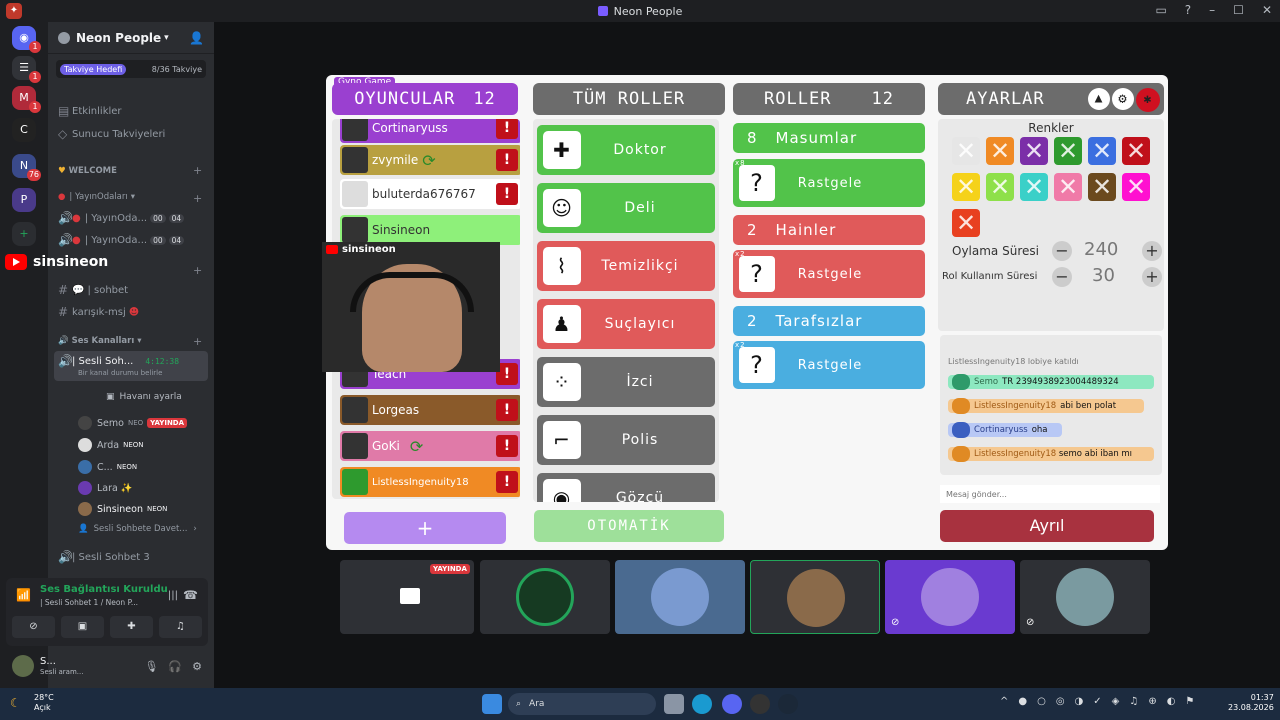 The width and height of the screenshot is (1280, 720). Describe the element at coordinates (122, 509) in the screenshot. I see `voice-user: Sinsineon NEON` at that location.